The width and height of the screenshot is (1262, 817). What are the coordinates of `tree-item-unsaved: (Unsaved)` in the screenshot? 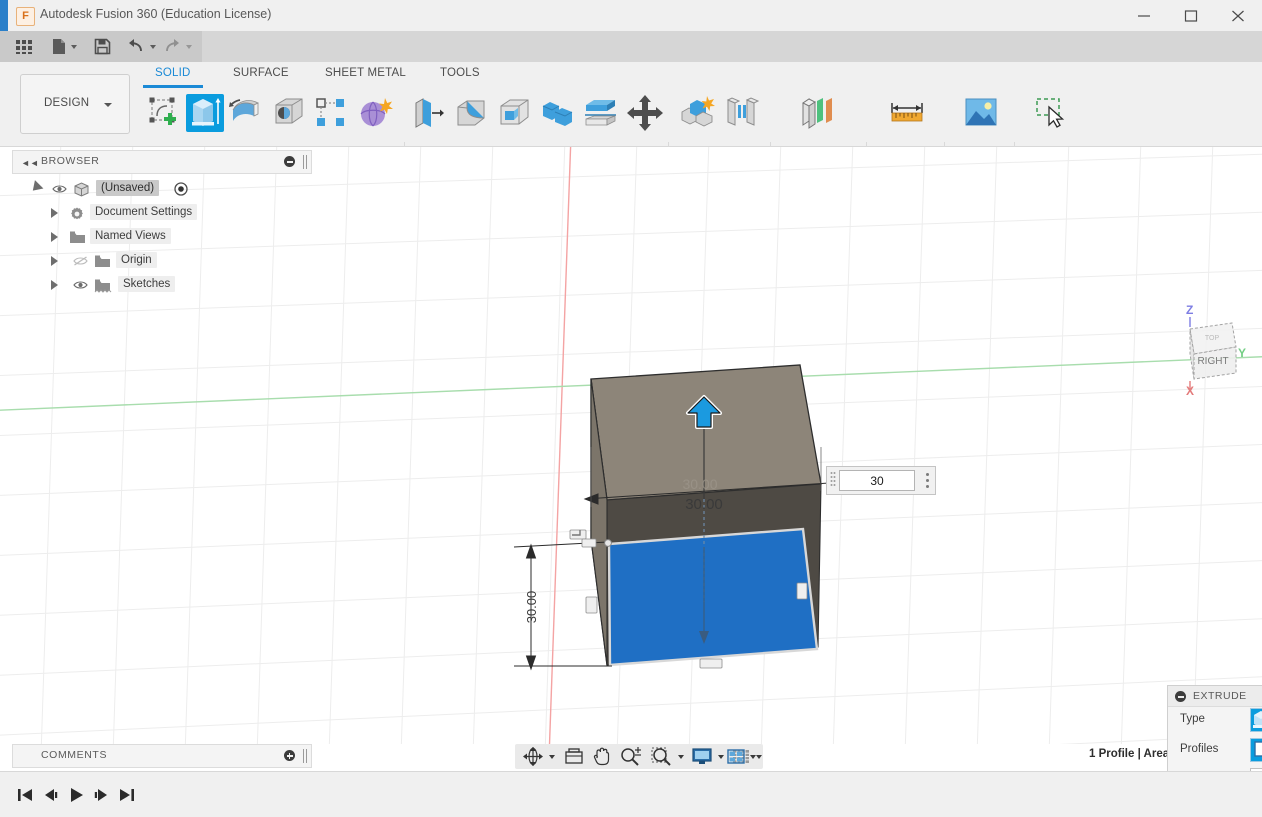 It's located at (143, 189).